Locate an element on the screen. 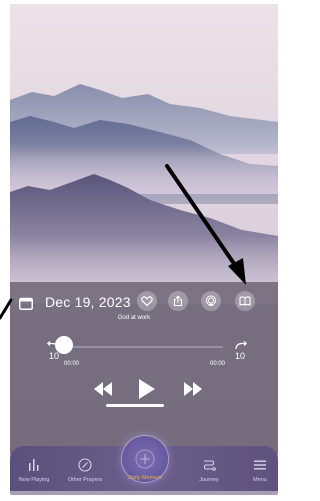 The height and width of the screenshot is (501, 320). date-label: Dec 19, 2023 is located at coordinates (88, 302).